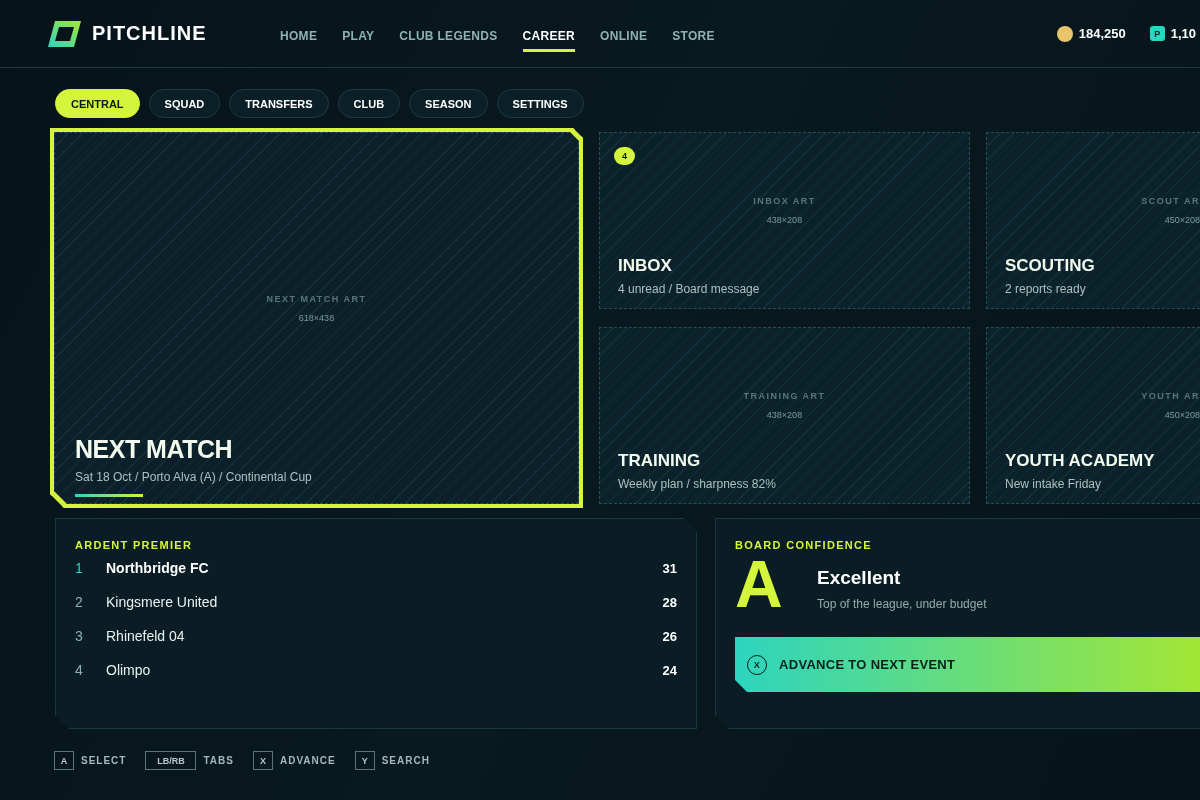 The image size is (1200, 800). What do you see at coordinates (369, 103) in the screenshot?
I see `tab-pill: CLUB` at bounding box center [369, 103].